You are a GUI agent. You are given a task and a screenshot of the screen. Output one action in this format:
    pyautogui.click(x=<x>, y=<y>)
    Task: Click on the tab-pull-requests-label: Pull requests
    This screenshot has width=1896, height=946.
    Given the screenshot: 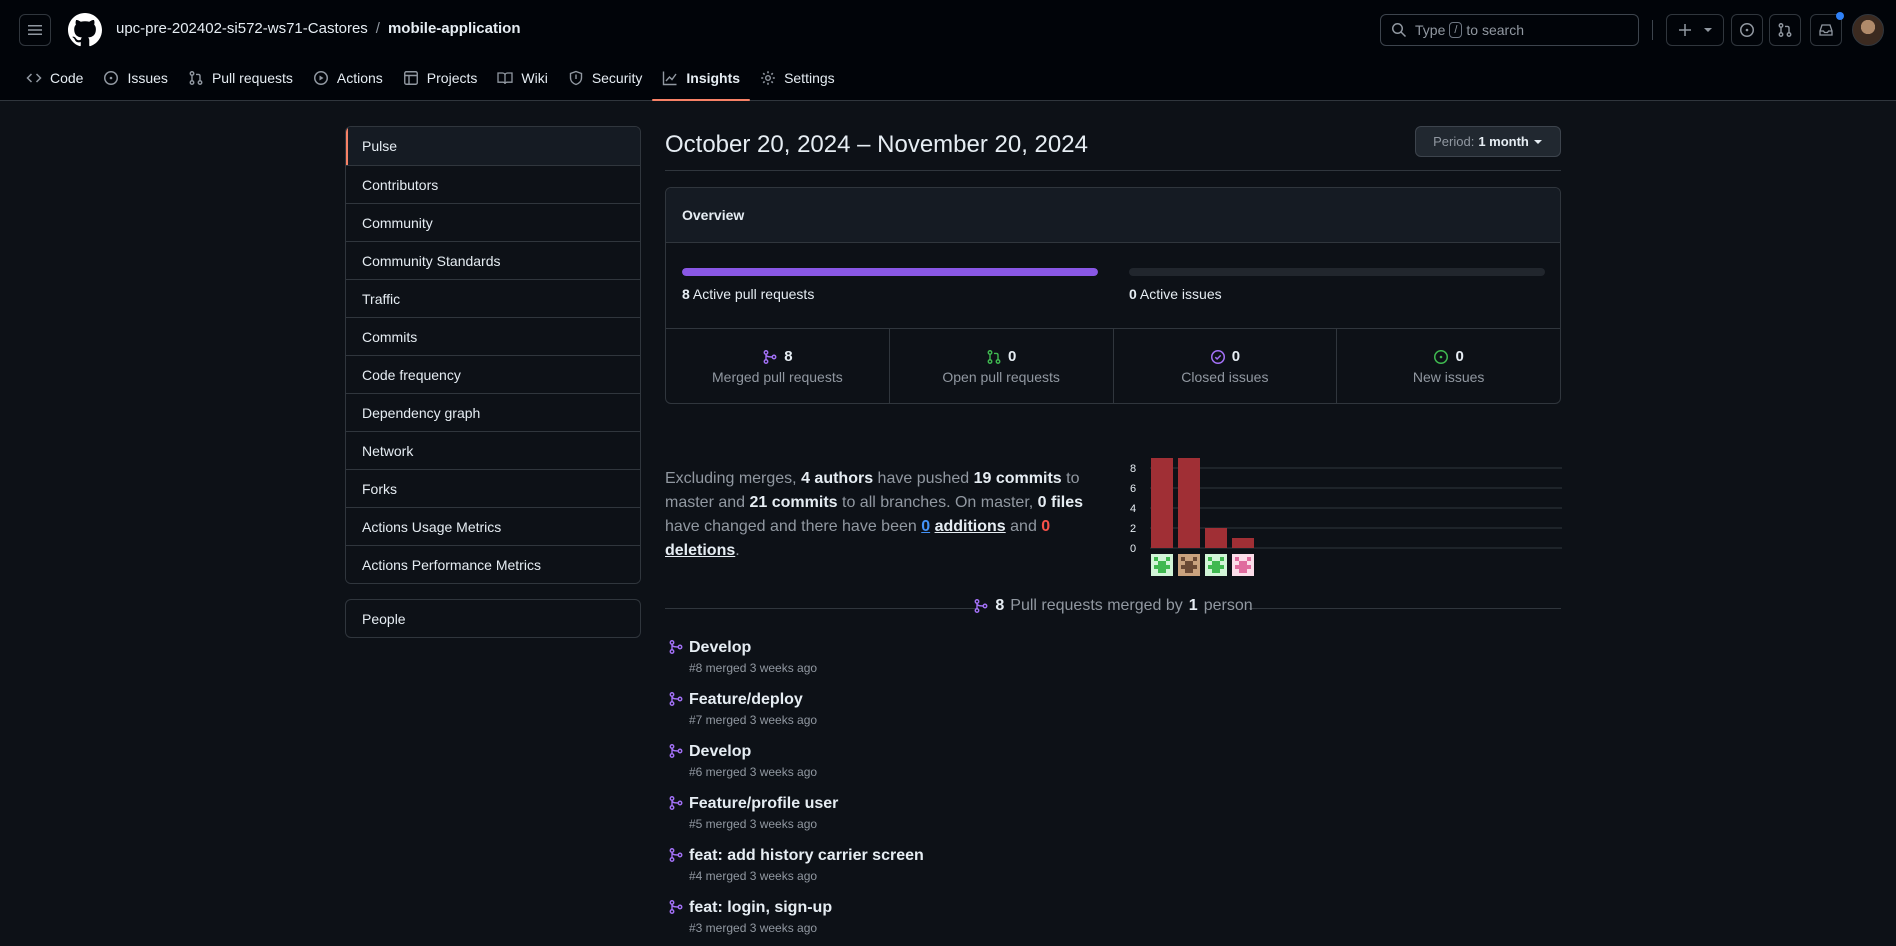 What is the action you would take?
    pyautogui.click(x=252, y=78)
    